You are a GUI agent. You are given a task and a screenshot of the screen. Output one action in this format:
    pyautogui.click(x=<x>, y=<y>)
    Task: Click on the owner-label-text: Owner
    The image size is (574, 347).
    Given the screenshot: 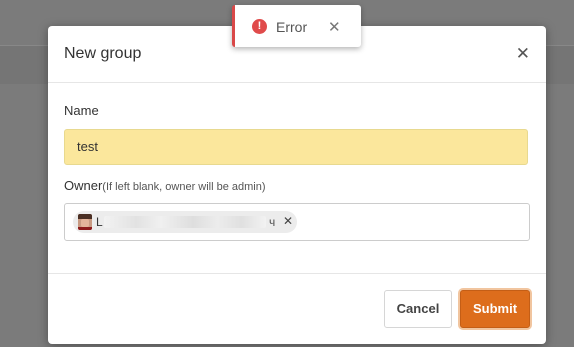 What is the action you would take?
    pyautogui.click(x=83, y=185)
    